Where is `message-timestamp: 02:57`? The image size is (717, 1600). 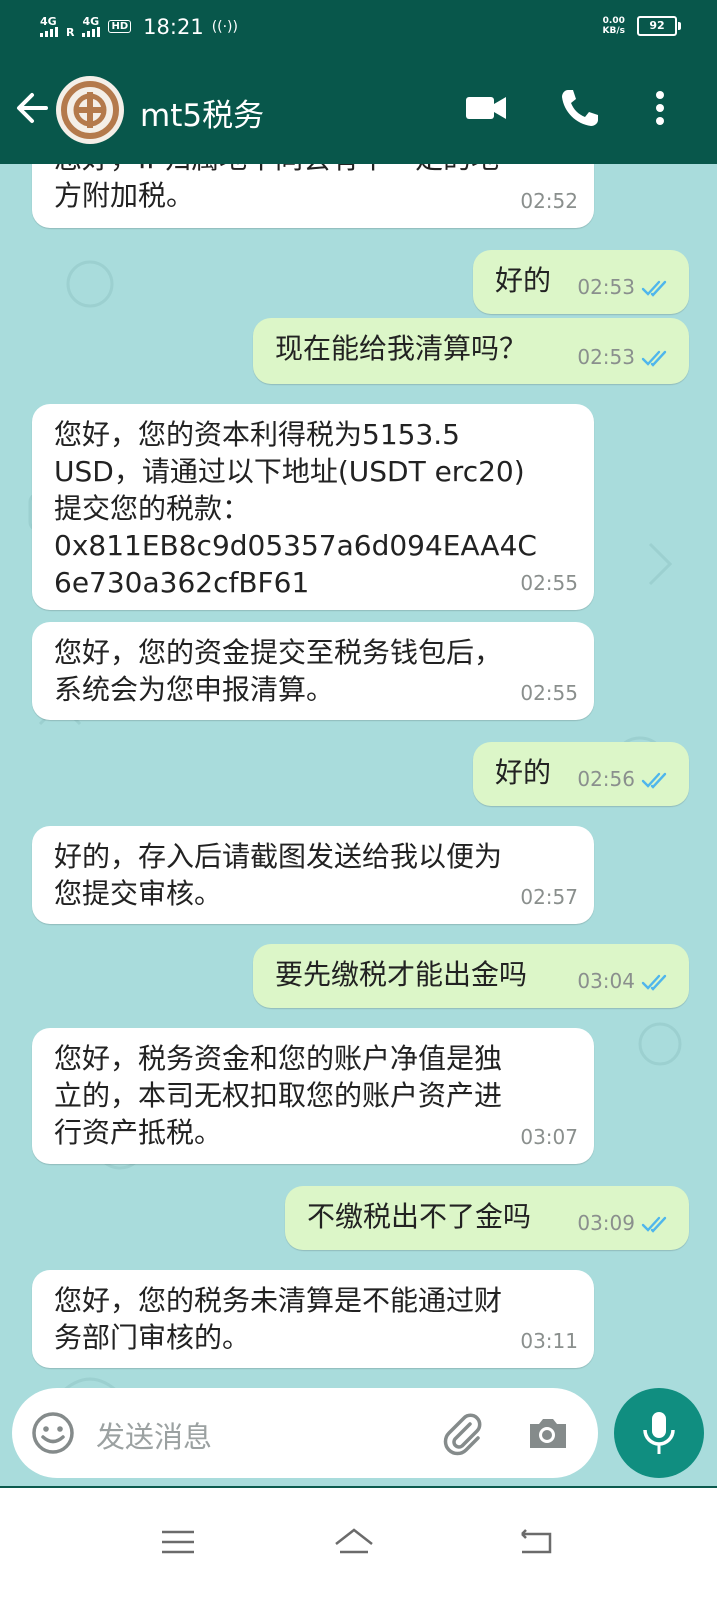 message-timestamp: 02:57 is located at coordinates (549, 897).